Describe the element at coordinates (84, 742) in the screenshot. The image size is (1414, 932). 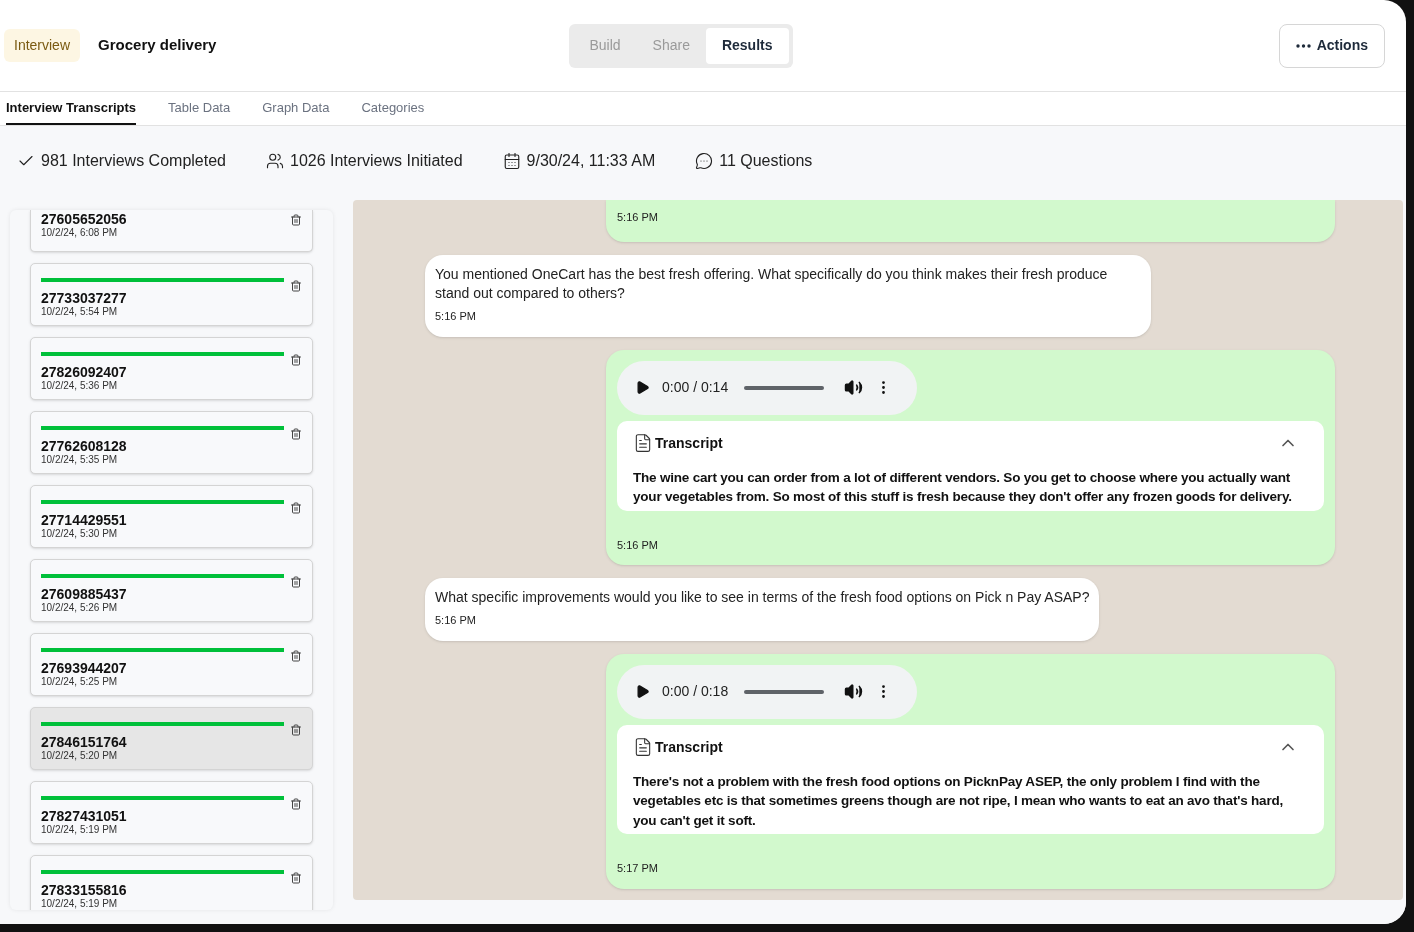
I see `interview-id: 27846151764` at that location.